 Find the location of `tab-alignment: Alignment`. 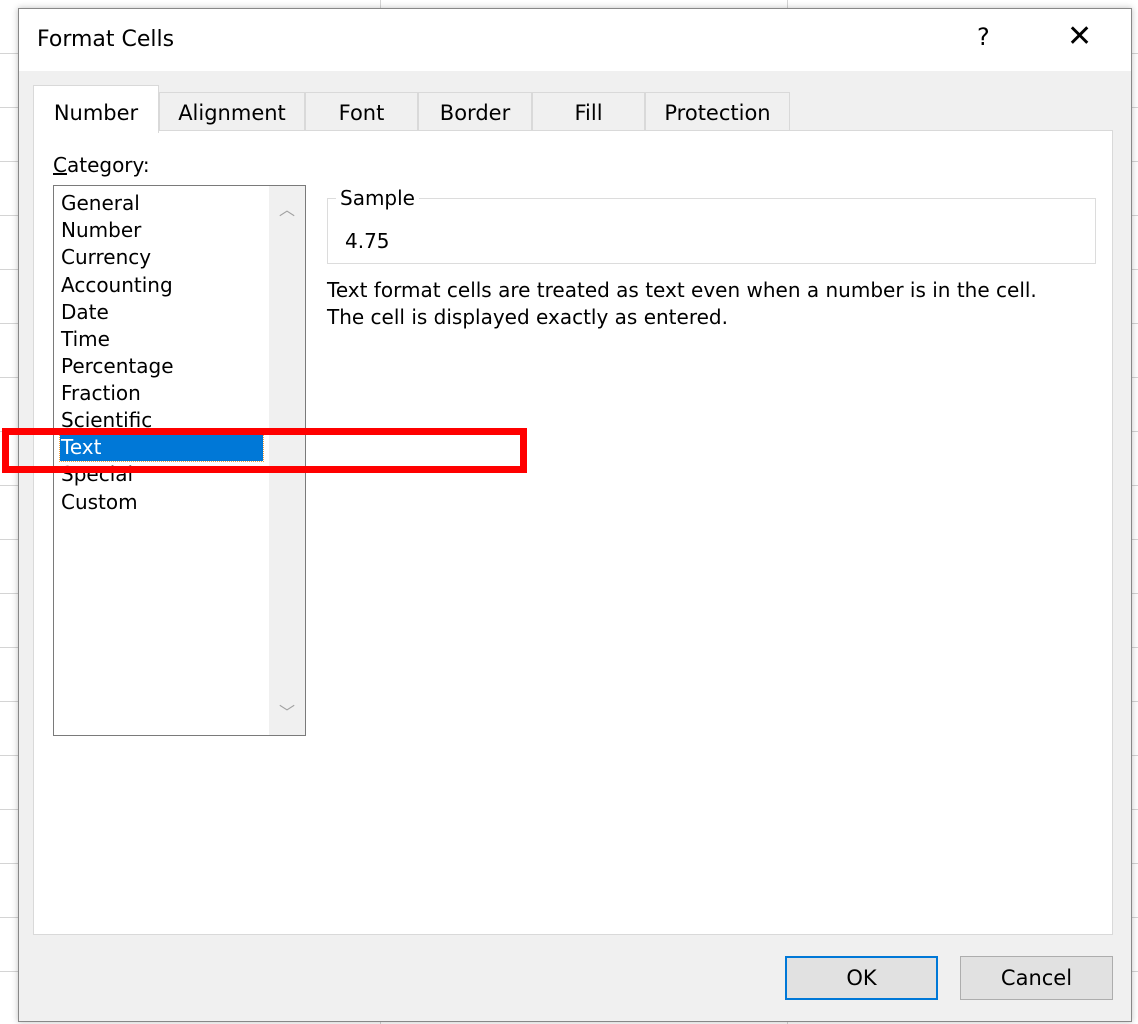

tab-alignment: Alignment is located at coordinates (232, 112).